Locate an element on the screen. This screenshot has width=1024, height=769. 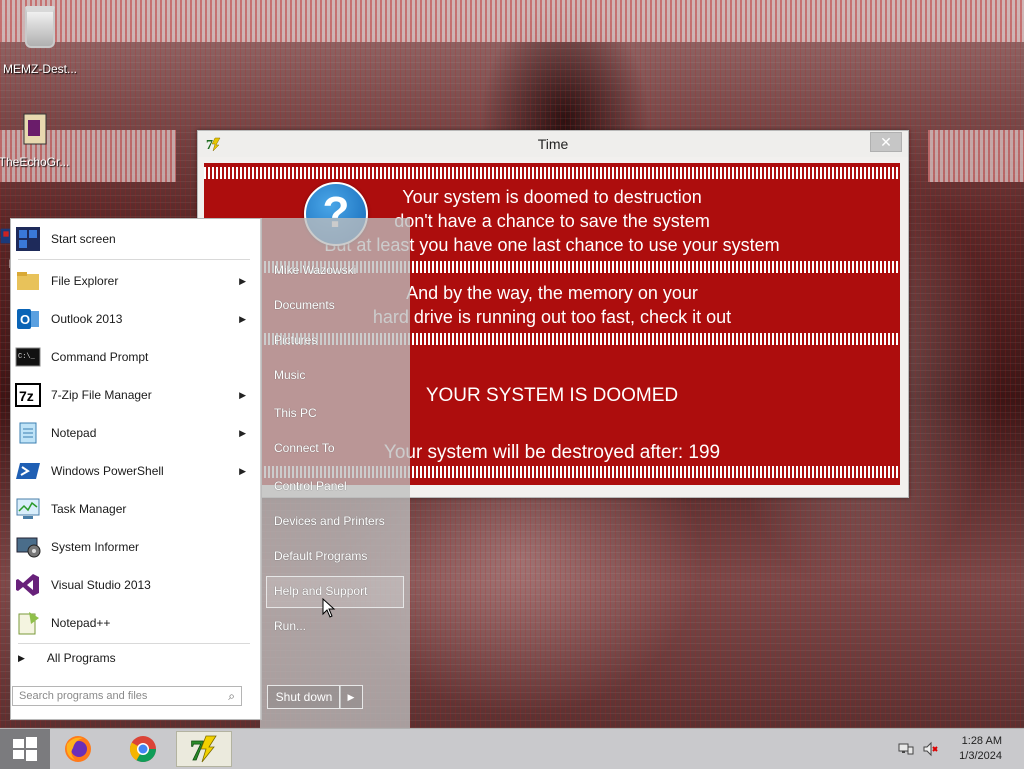
mouse-cursor-icon is located at coordinates (329, 608).